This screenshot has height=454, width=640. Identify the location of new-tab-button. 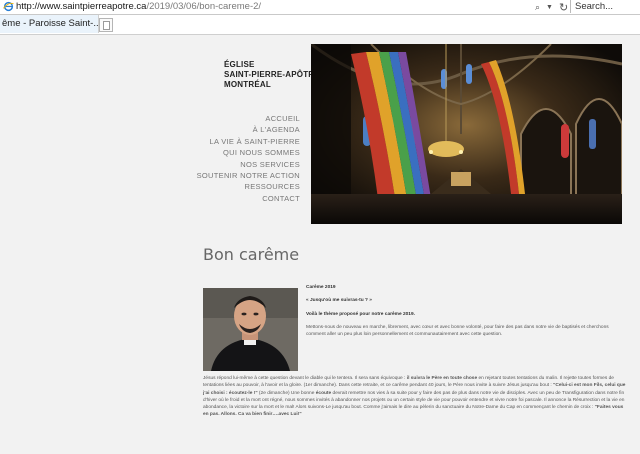
(106, 25).